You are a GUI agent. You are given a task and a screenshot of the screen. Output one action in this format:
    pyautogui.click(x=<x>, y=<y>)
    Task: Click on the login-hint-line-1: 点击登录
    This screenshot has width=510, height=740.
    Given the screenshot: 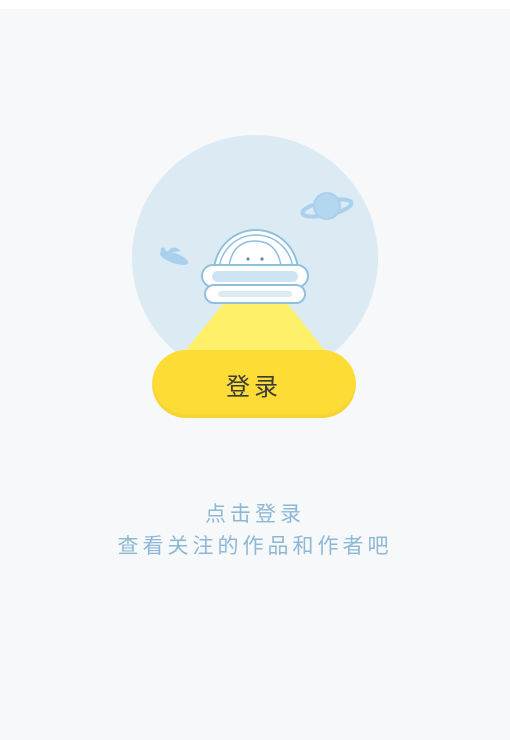 What is the action you would take?
    pyautogui.click(x=255, y=514)
    